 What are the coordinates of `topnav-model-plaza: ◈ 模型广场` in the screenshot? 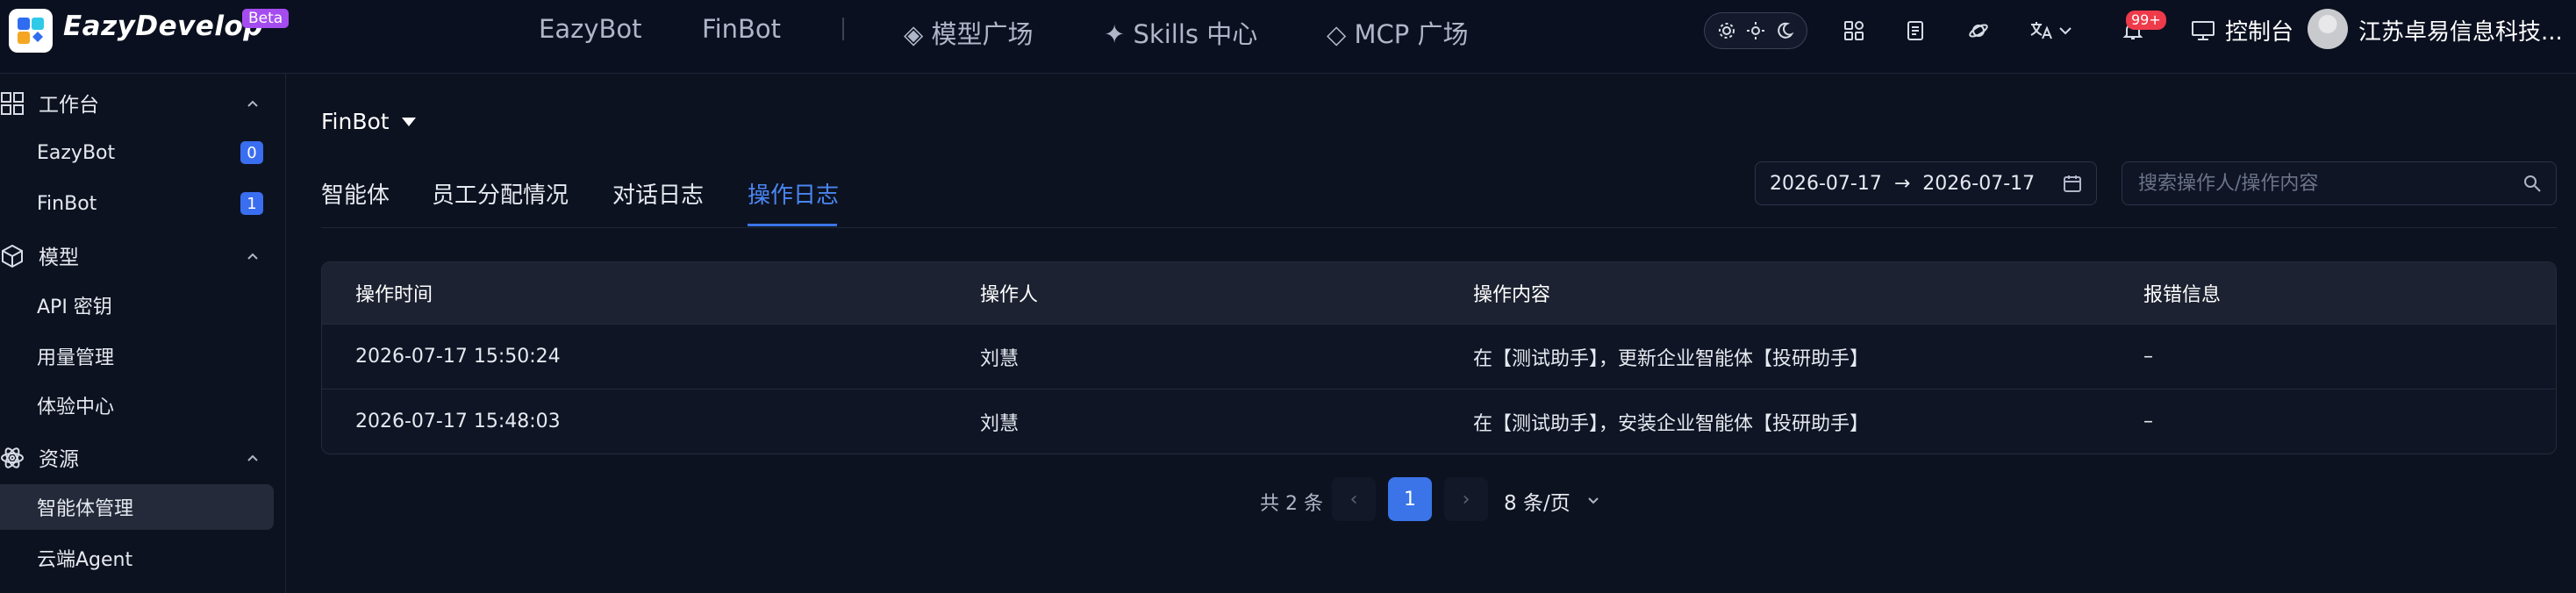 It's located at (969, 32).